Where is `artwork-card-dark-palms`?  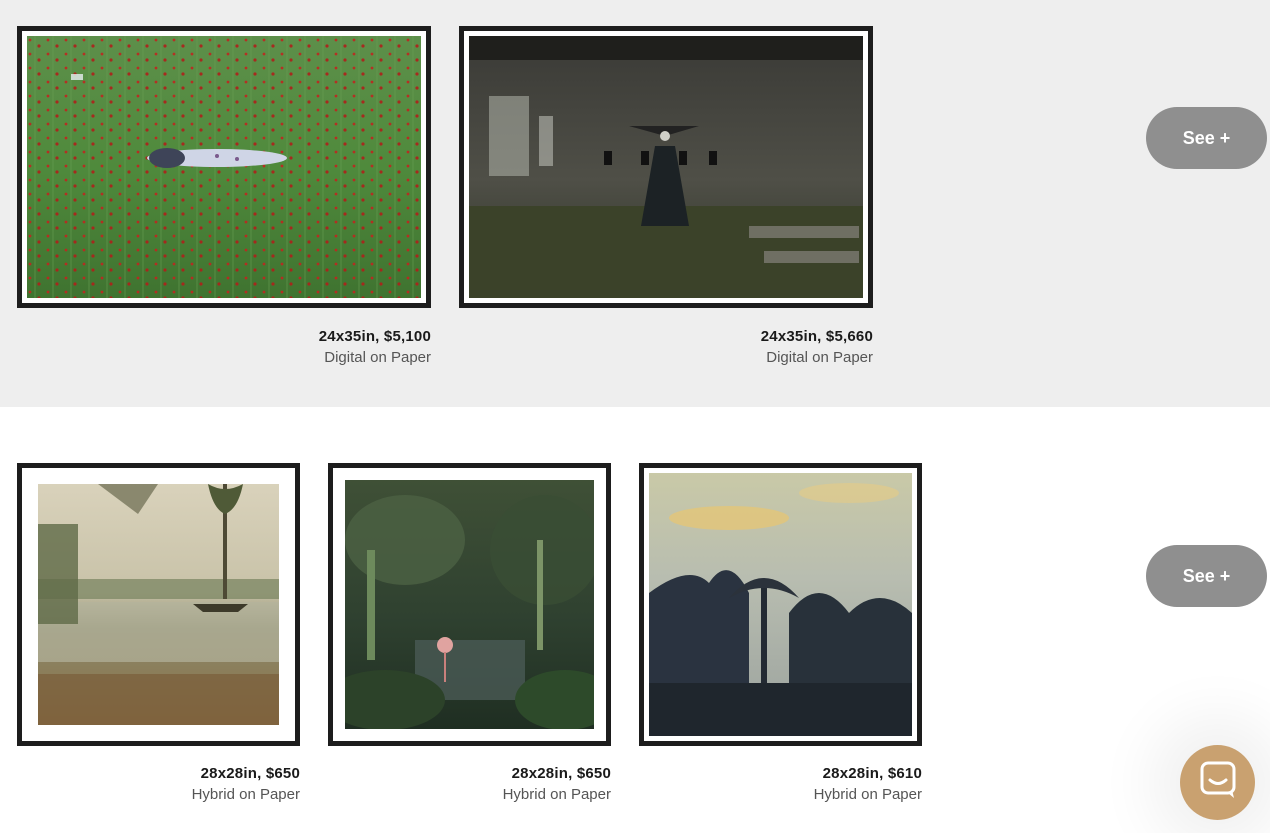
artwork-card-dark-palms is located at coordinates (780, 604).